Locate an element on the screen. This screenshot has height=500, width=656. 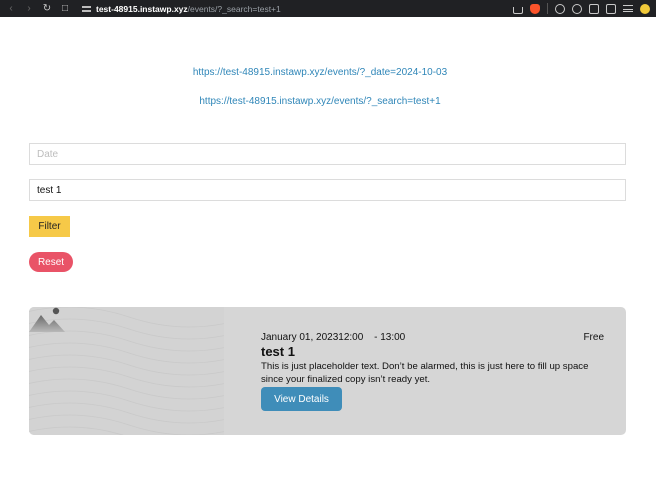
bookmark-icon: □ is located at coordinates (65, 8).